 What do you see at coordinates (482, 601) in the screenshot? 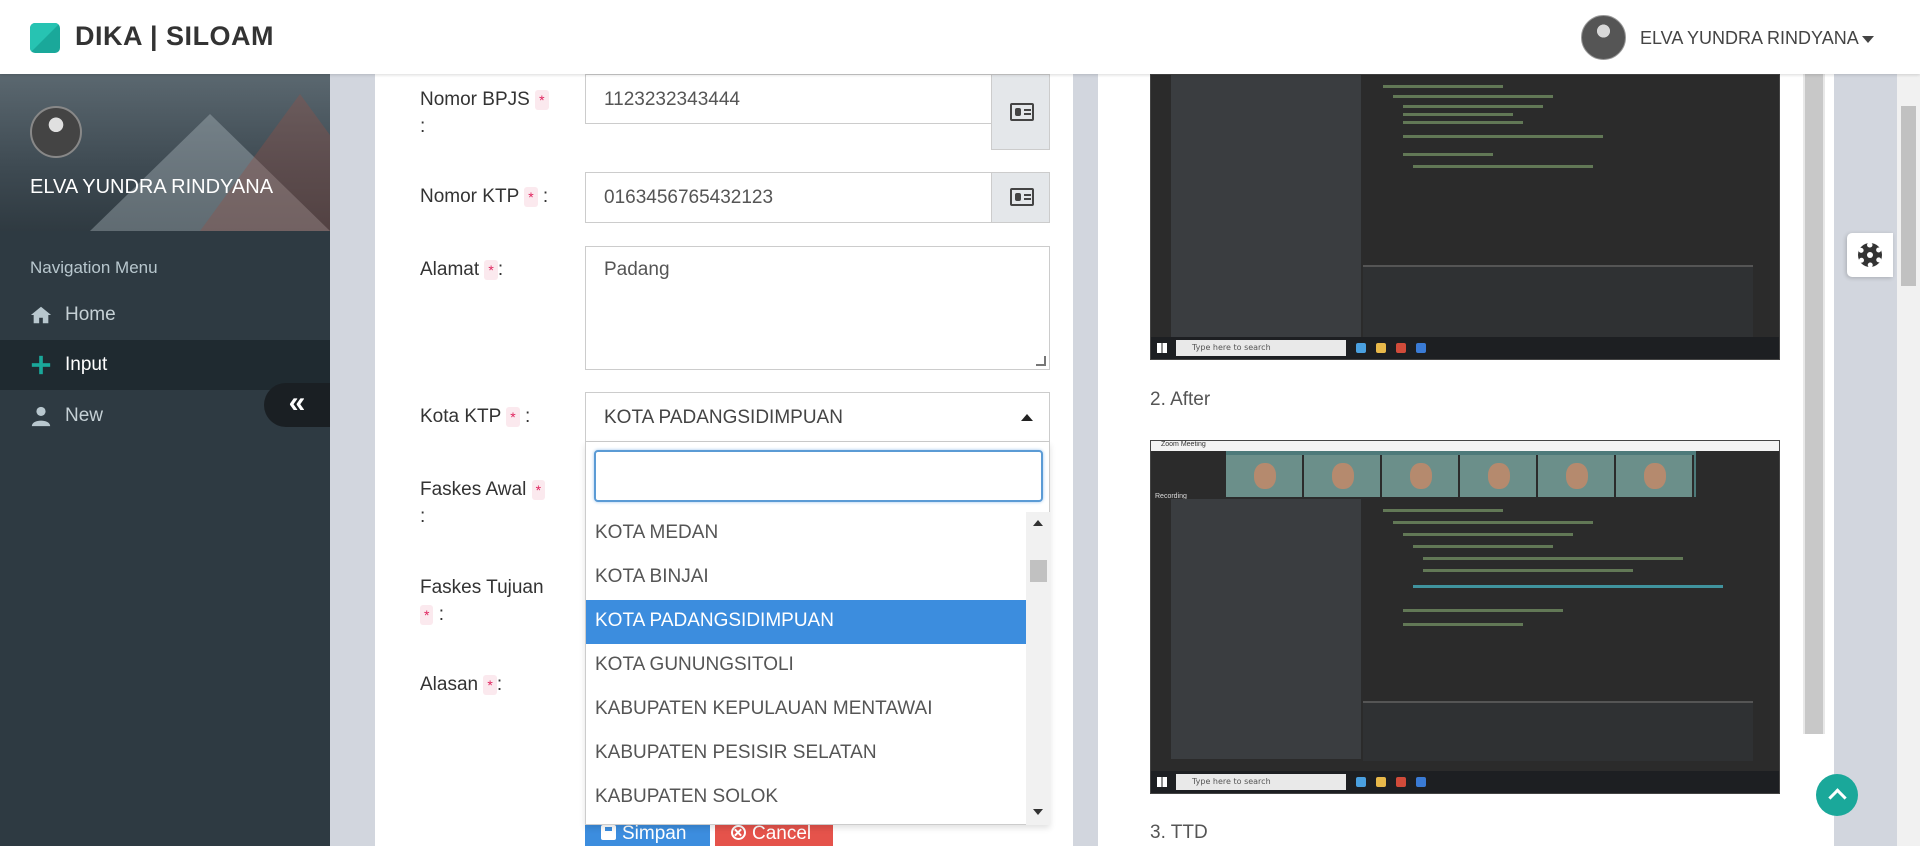
I see `faskes-tujuan-label: Faskes Tujuan * :` at bounding box center [482, 601].